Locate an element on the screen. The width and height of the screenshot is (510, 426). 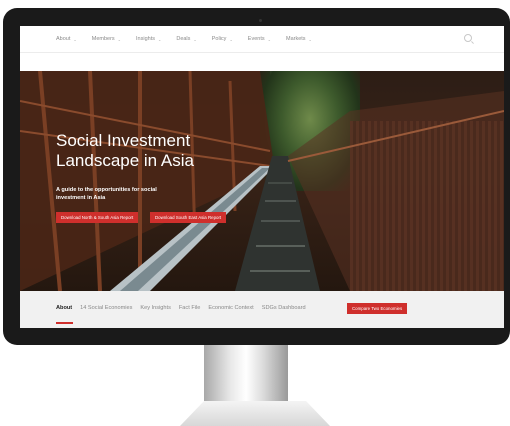
nav-item-label: About is located at coordinates (63, 39).